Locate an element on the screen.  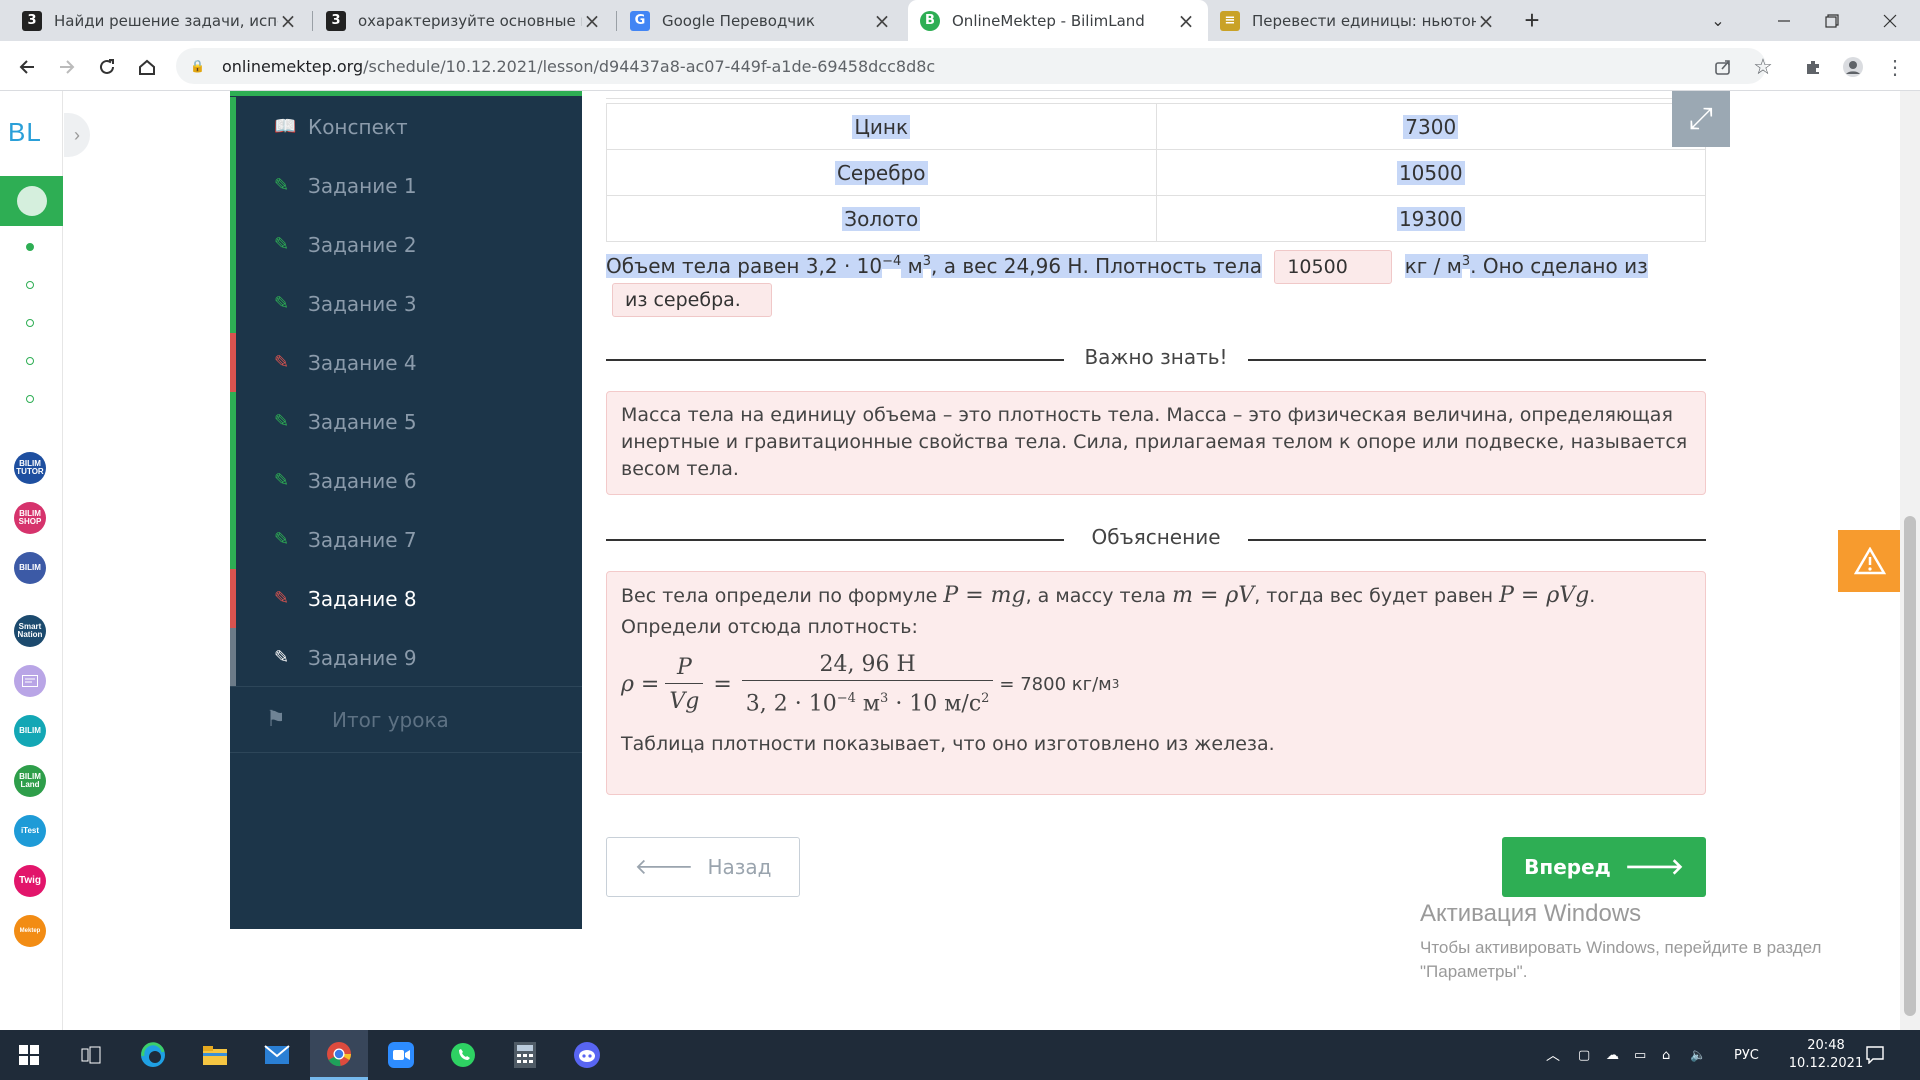
volume-icon: 🔈 is located at coordinates (1698, 1055).